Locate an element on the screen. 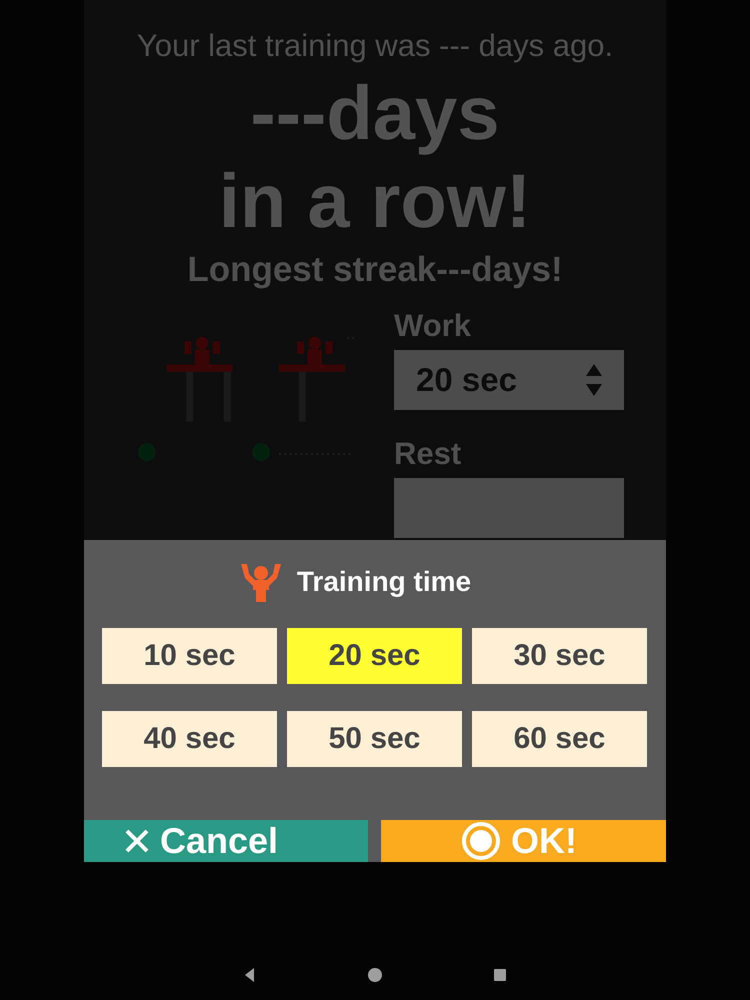 Image resolution: width=750 pixels, height=1000 pixels. time-option: 30 sec is located at coordinates (559, 656).